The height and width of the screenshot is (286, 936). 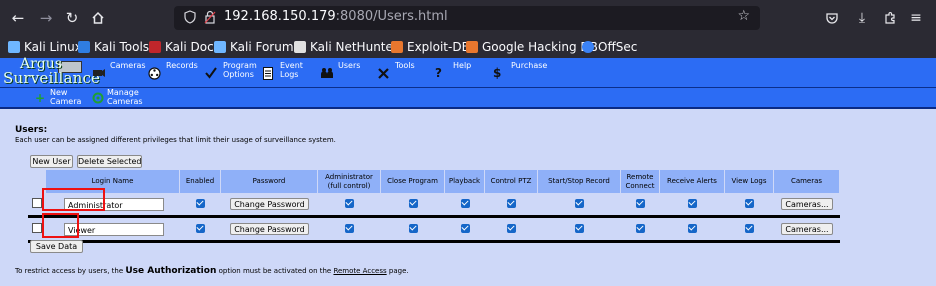 I want to click on bookmark-kali-nethunter: Kali NetHunter, so click(x=346, y=47).